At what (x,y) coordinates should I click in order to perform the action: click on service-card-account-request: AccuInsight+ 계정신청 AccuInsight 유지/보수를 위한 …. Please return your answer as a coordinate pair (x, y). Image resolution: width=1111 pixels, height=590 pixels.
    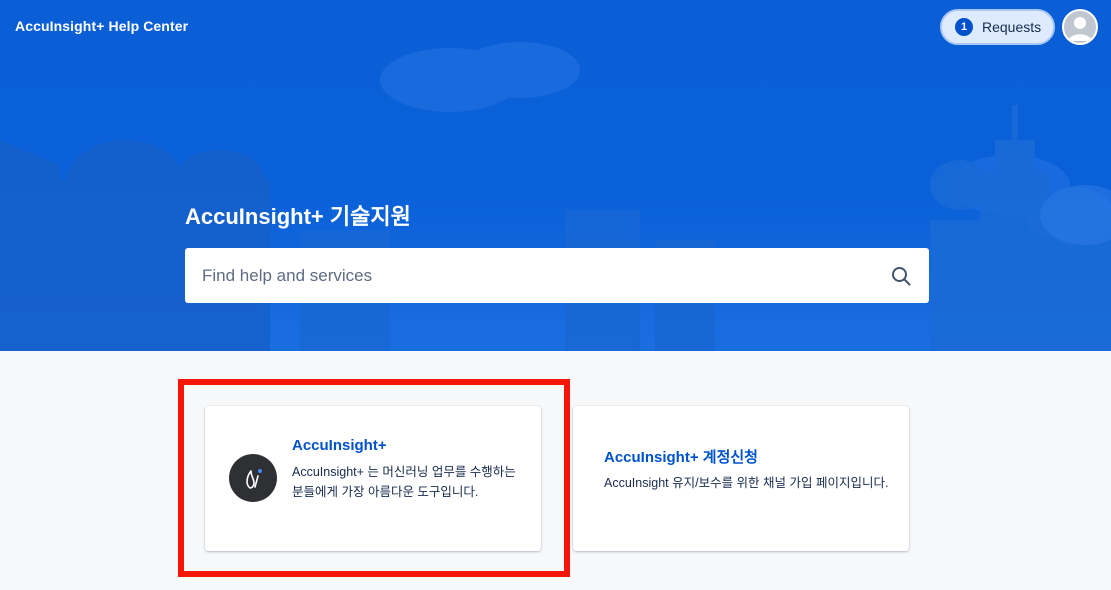
    Looking at the image, I should click on (741, 478).